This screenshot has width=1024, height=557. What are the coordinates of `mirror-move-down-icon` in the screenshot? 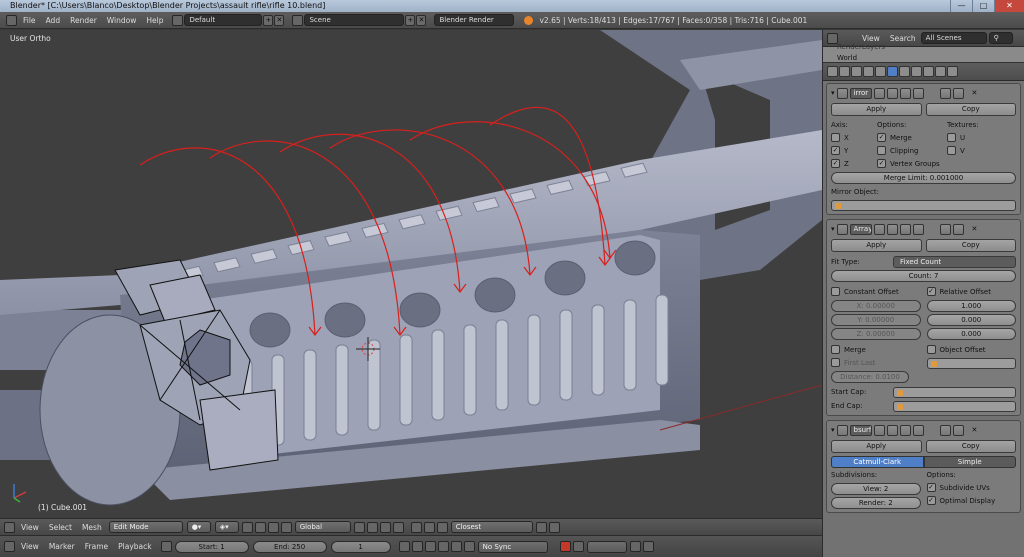 It's located at (958, 93).